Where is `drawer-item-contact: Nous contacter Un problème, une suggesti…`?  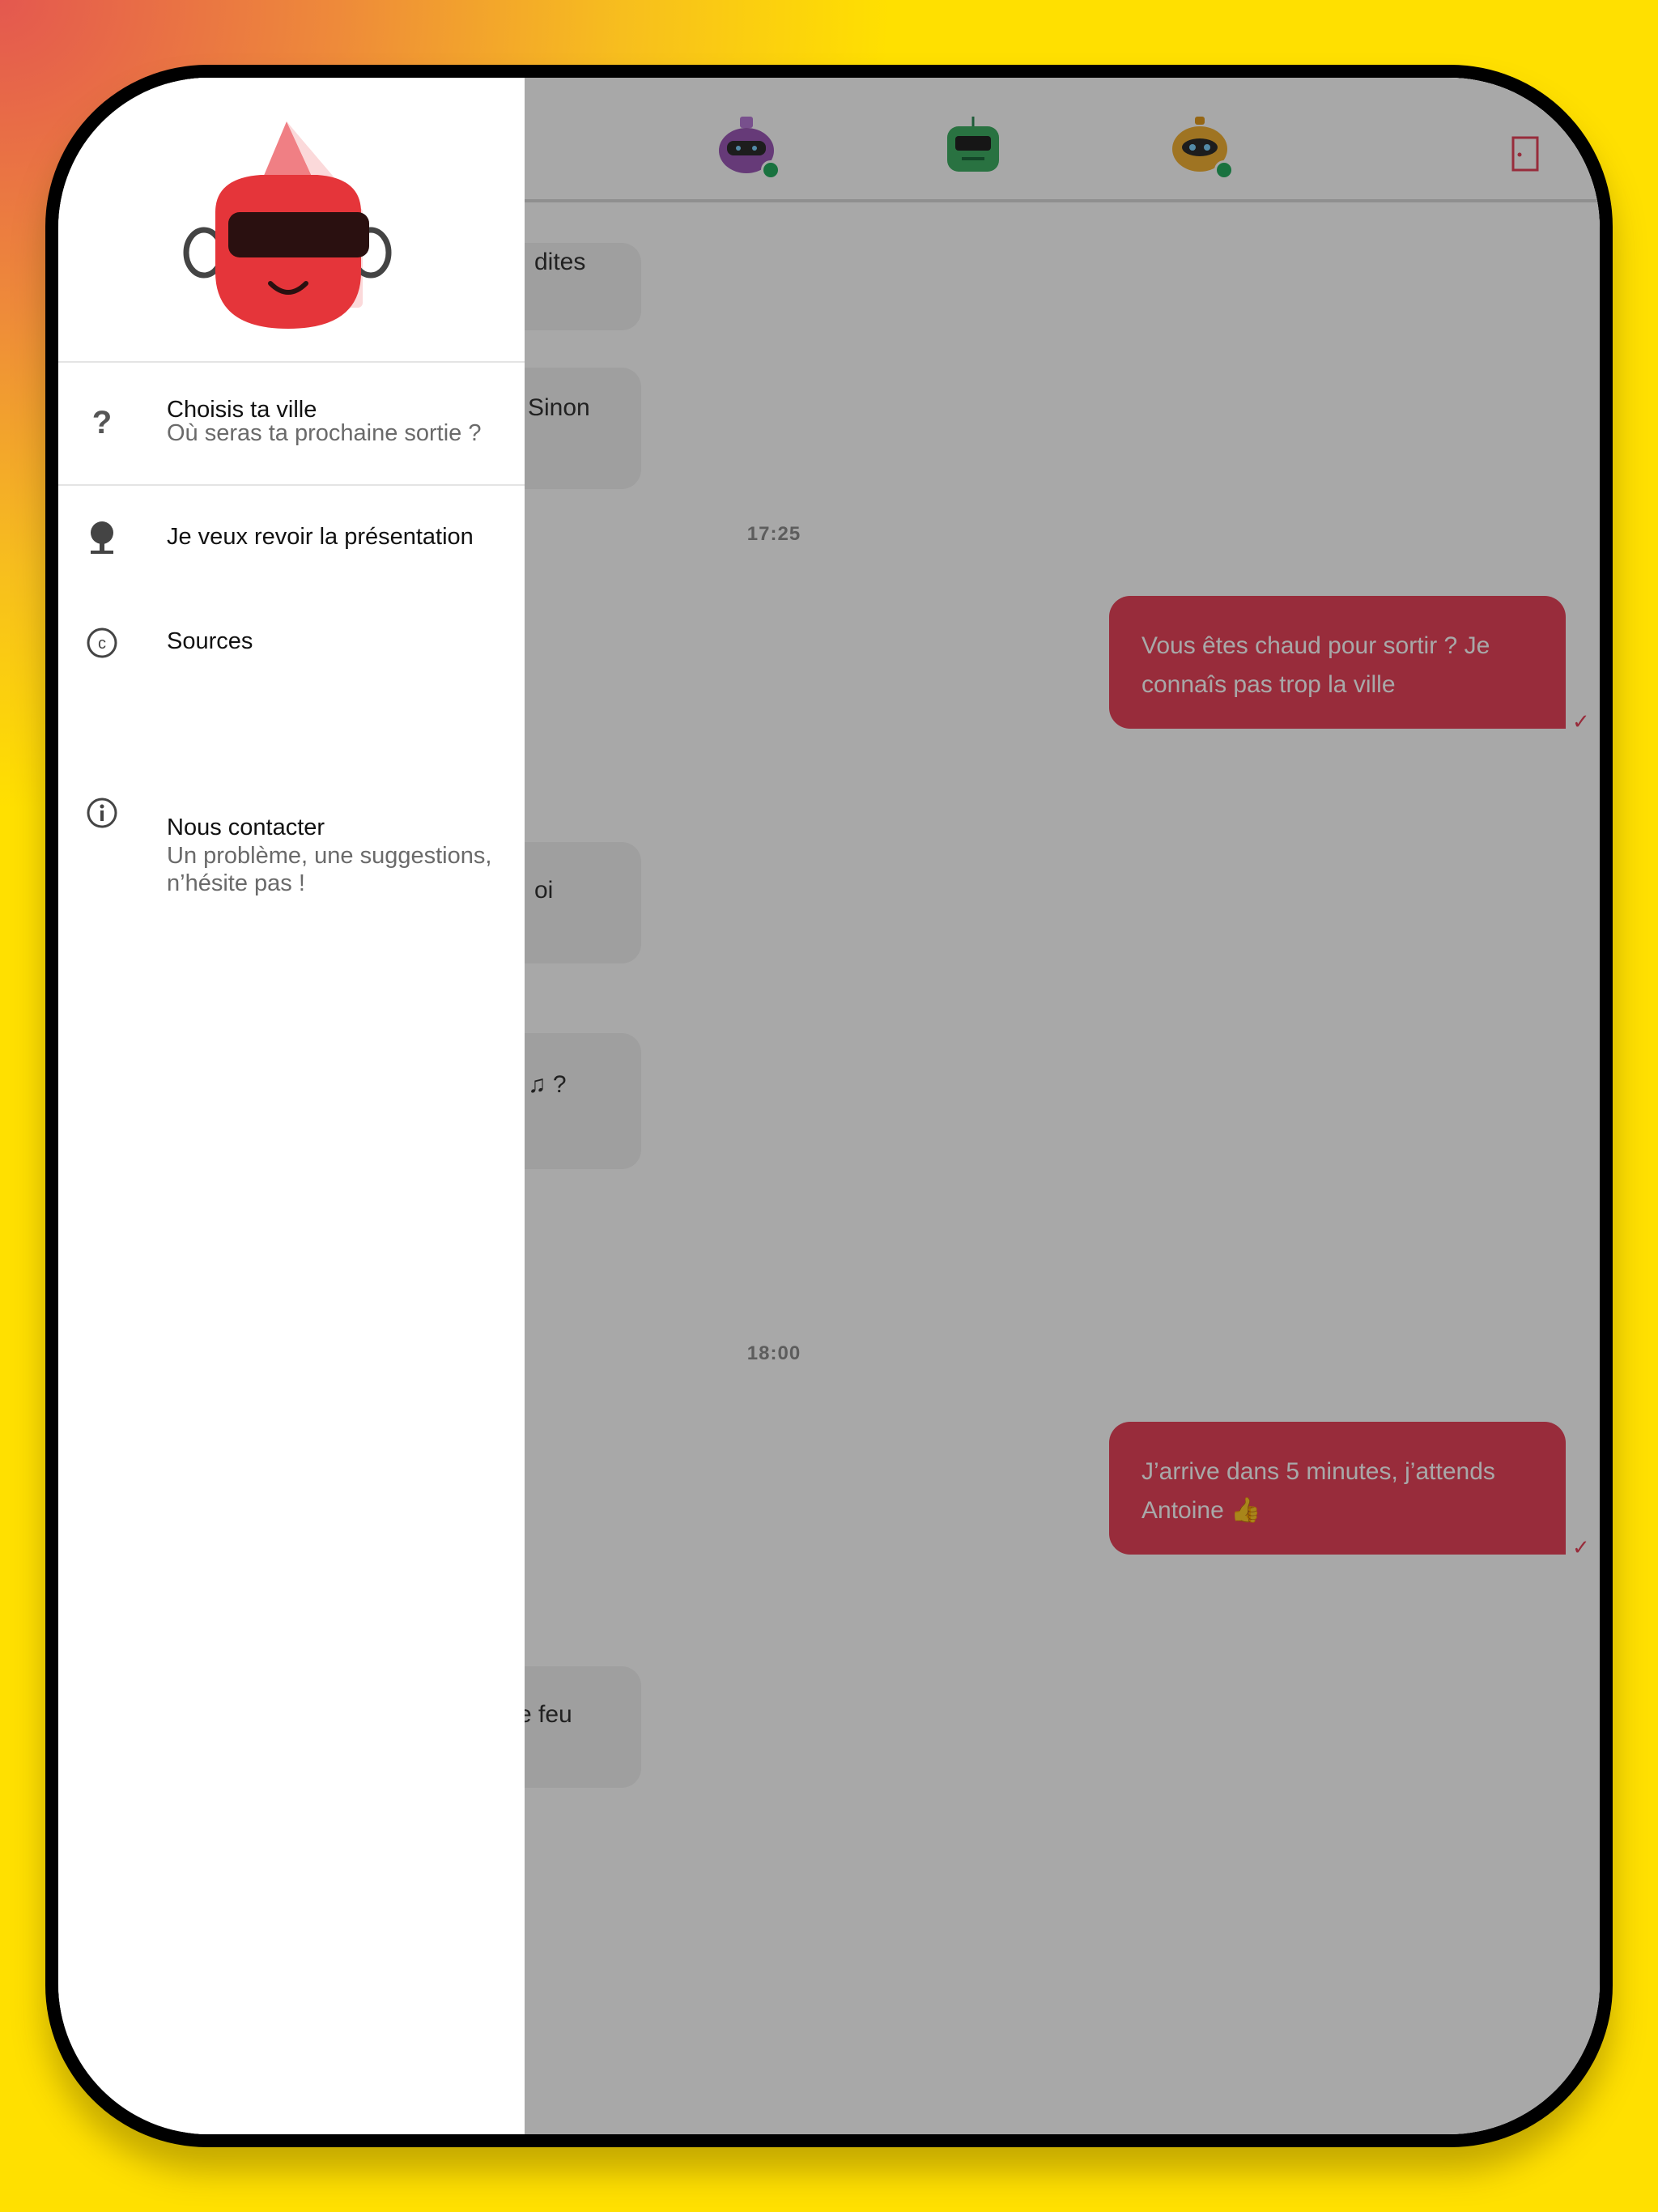 drawer-item-contact: Nous contacter Un problème, une suggesti… is located at coordinates (291, 806).